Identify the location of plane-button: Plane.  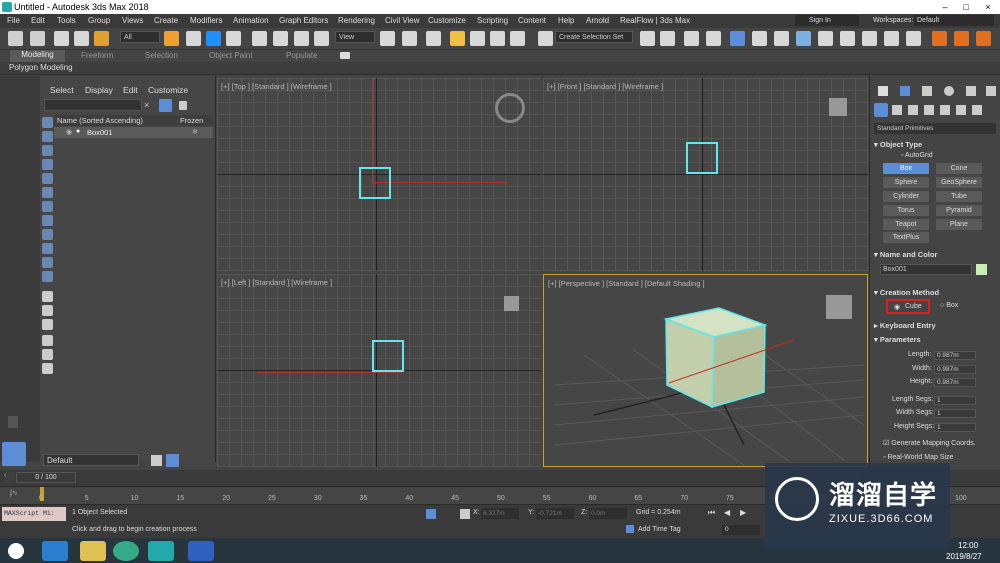
(959, 224).